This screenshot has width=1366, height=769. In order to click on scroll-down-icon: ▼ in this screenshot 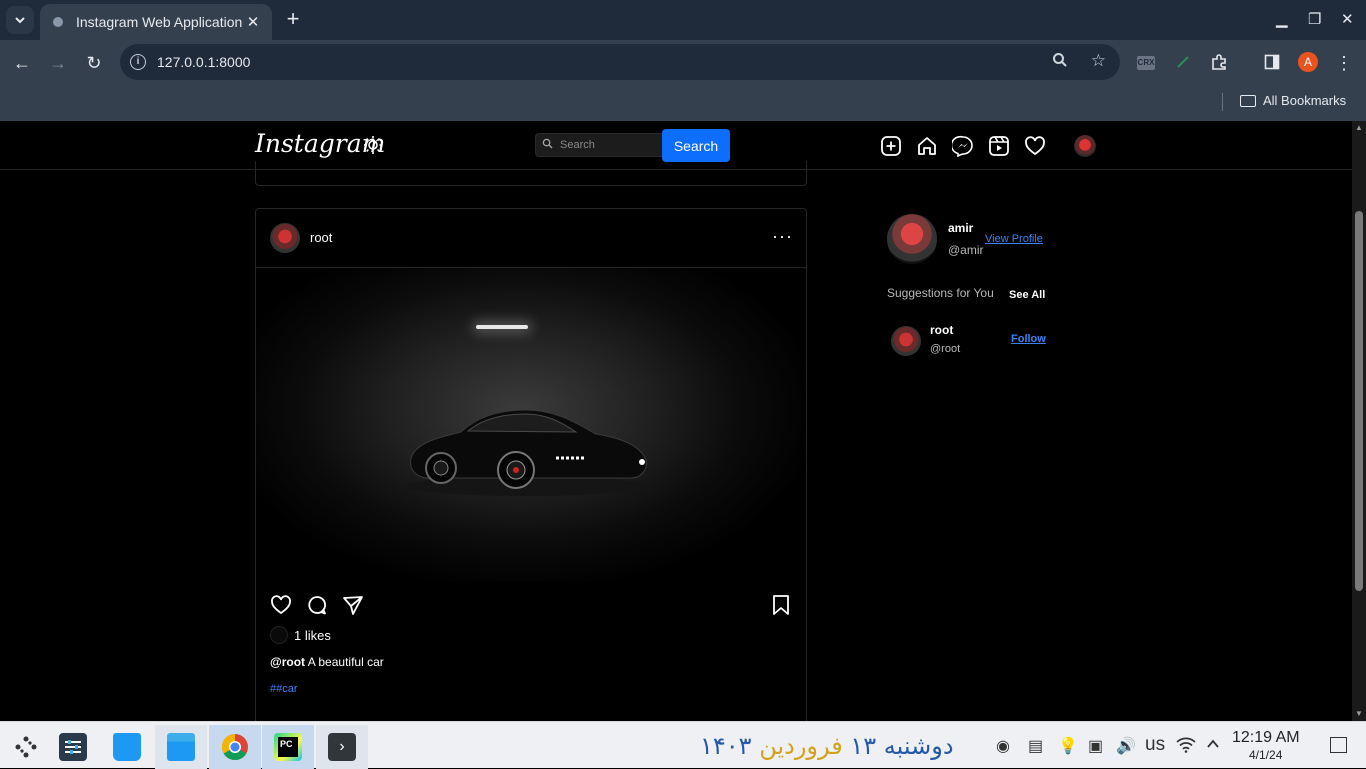, I will do `click(1359, 713)`.